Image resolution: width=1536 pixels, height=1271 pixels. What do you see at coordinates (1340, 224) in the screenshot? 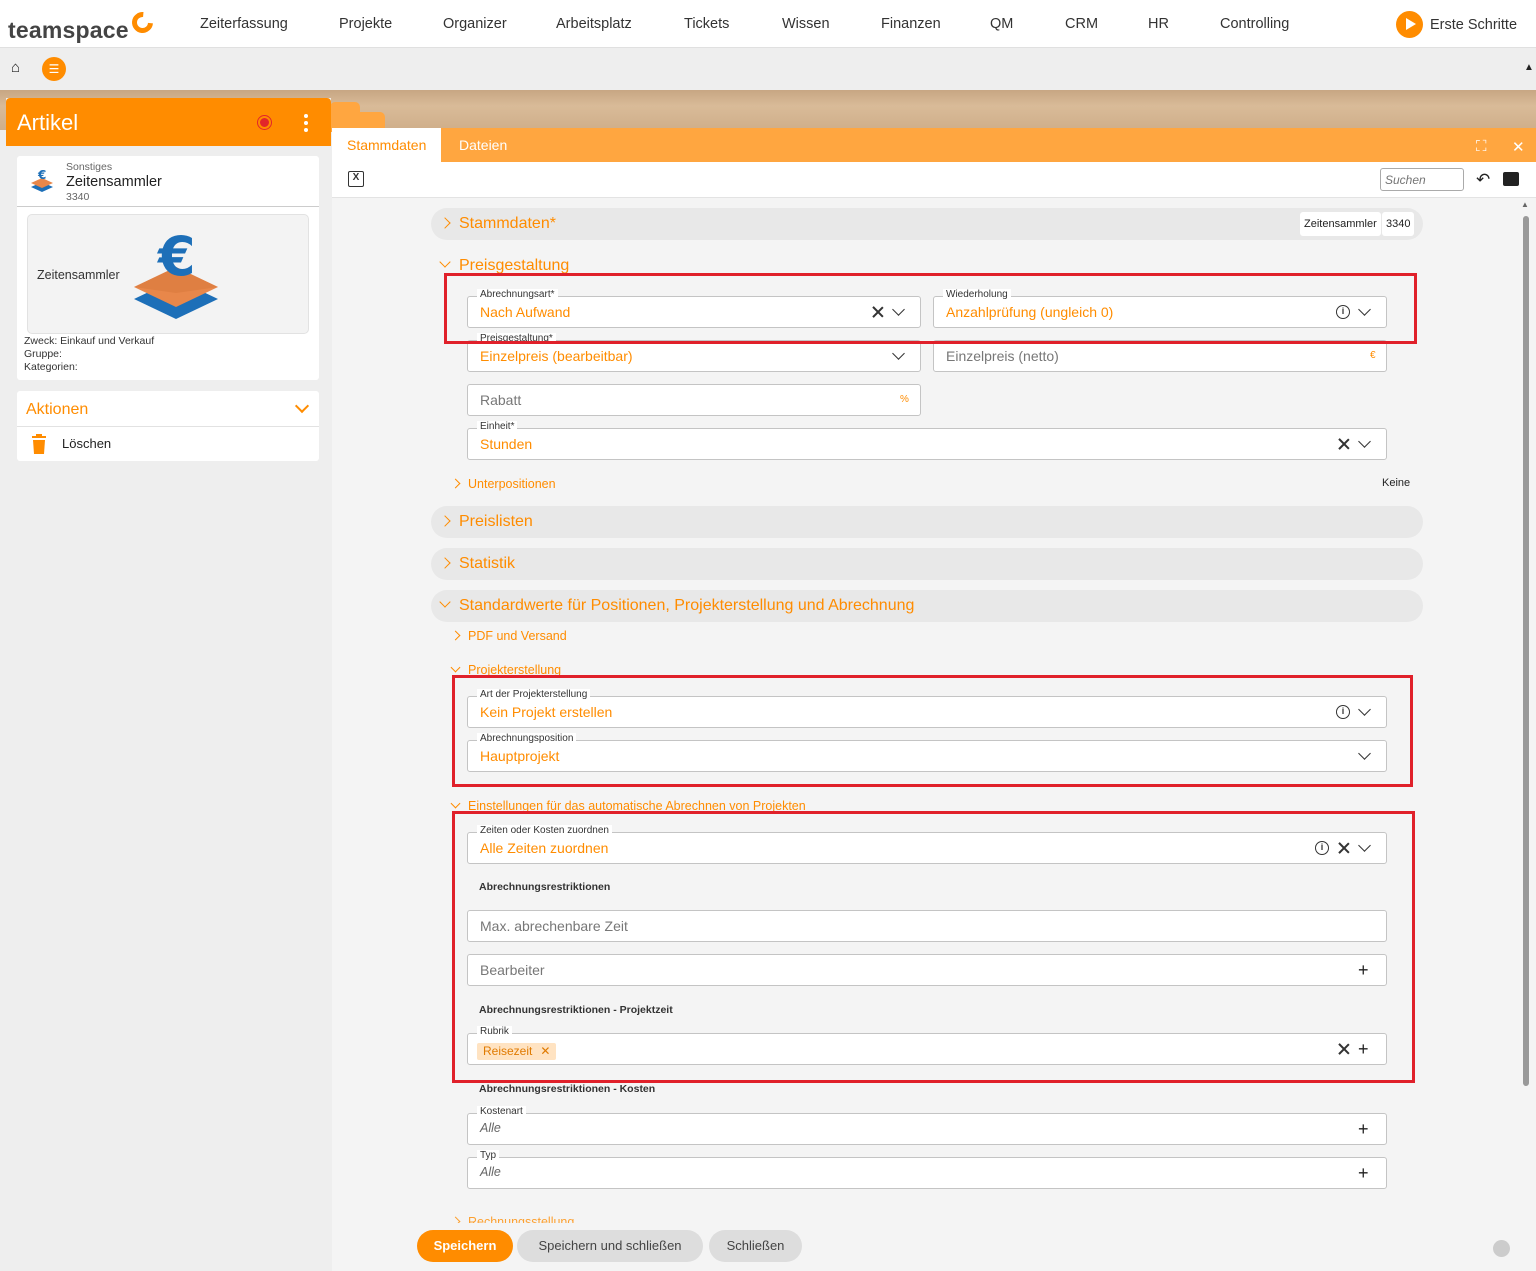
I see `badge-article-name: Zeitensammler` at bounding box center [1340, 224].